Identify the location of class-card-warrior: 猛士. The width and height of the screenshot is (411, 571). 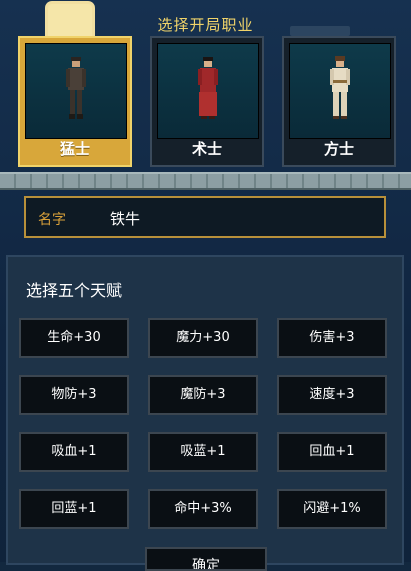
(75, 101).